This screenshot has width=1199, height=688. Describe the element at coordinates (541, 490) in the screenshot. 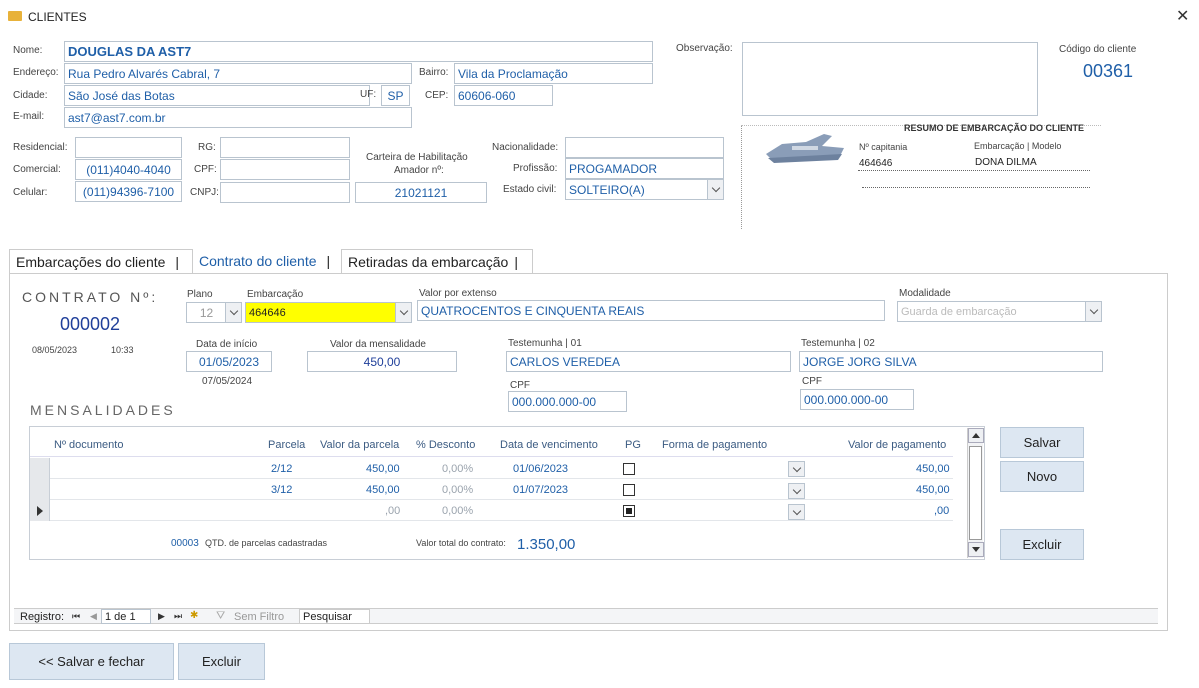

I see `row2-vencimento: 01/07/2023` at that location.